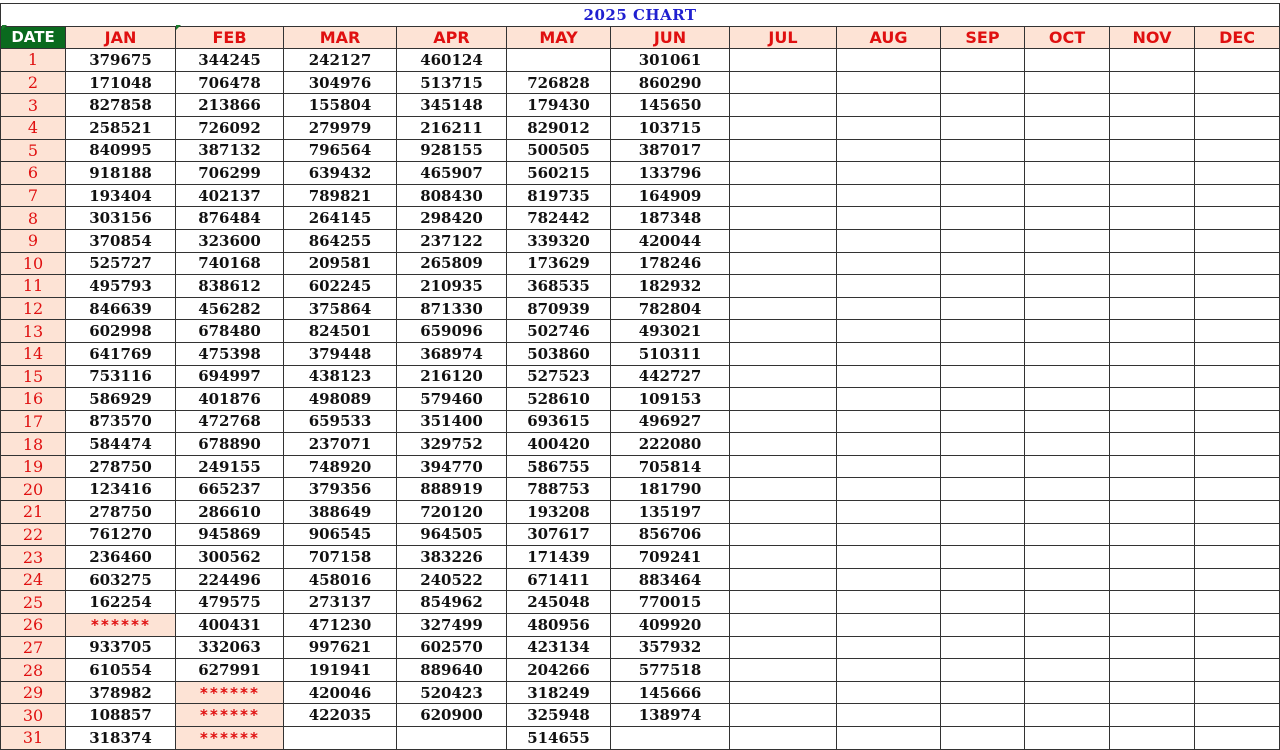  What do you see at coordinates (229, 557) in the screenshot?
I see `value-cell: 300562` at bounding box center [229, 557].